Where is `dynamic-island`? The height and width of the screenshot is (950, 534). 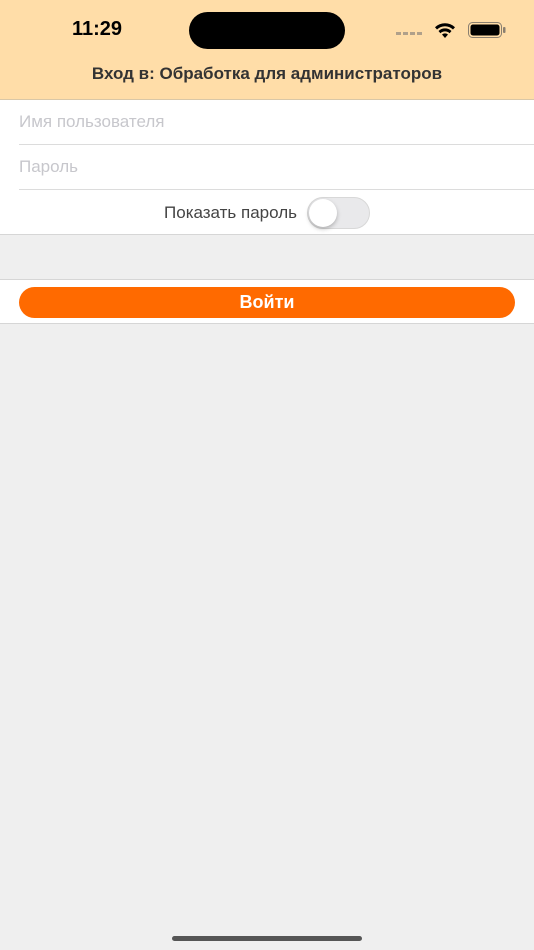 dynamic-island is located at coordinates (267, 30).